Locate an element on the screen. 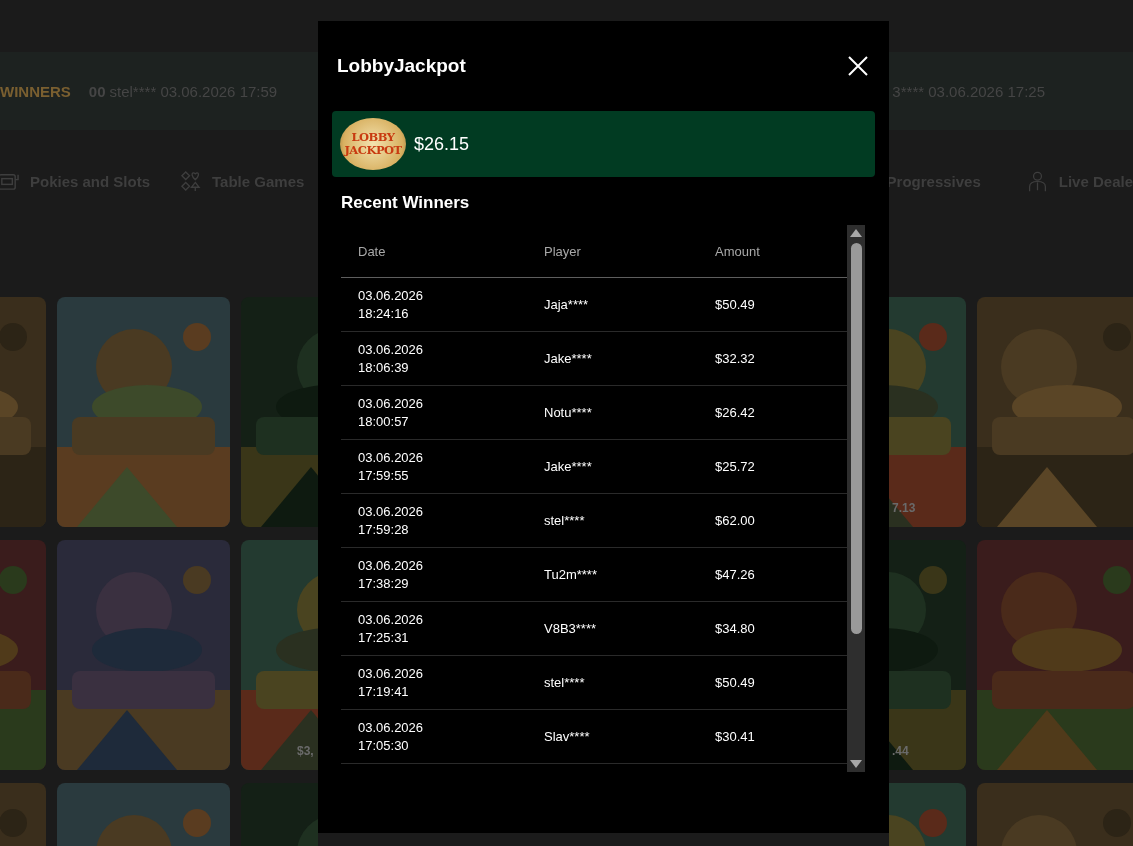  jackpot-amount: $26.15 is located at coordinates (442, 144).